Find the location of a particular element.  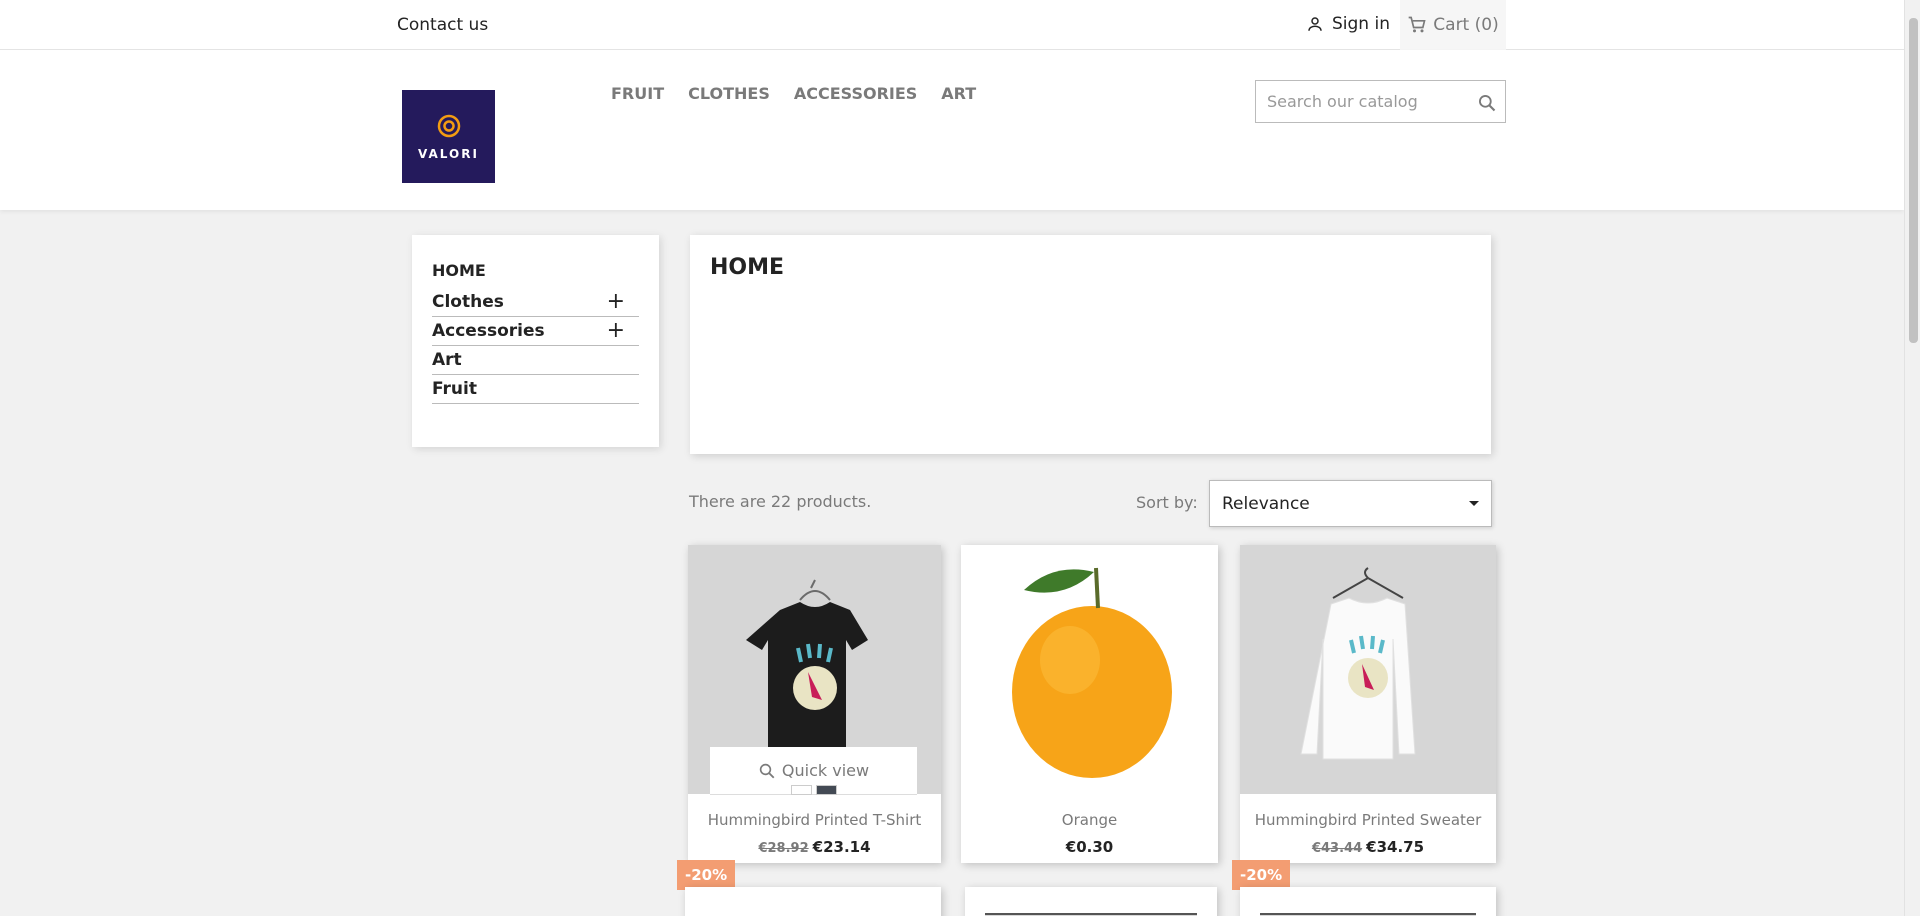

sort-value: Relevance is located at coordinates (1266, 503).